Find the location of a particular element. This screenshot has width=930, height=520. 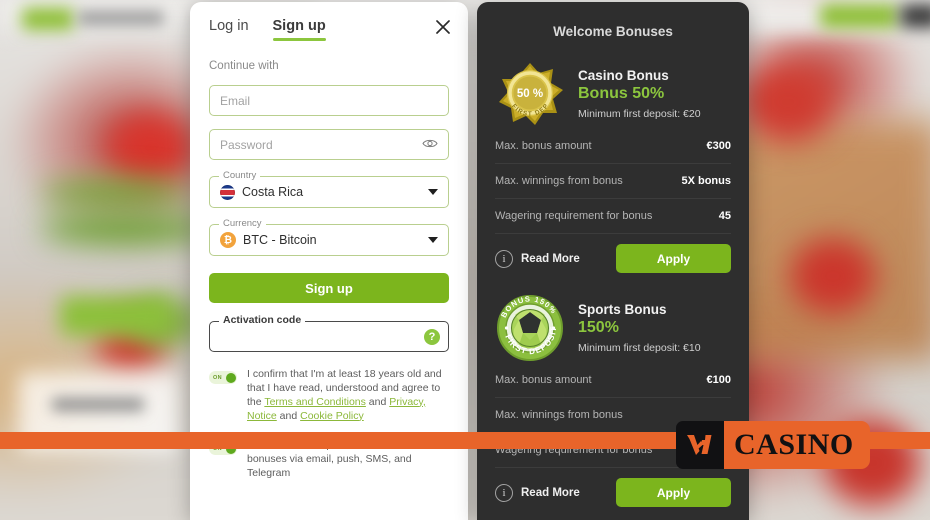

row-key: Wagering requirement for bonus is located at coordinates (574, 216).